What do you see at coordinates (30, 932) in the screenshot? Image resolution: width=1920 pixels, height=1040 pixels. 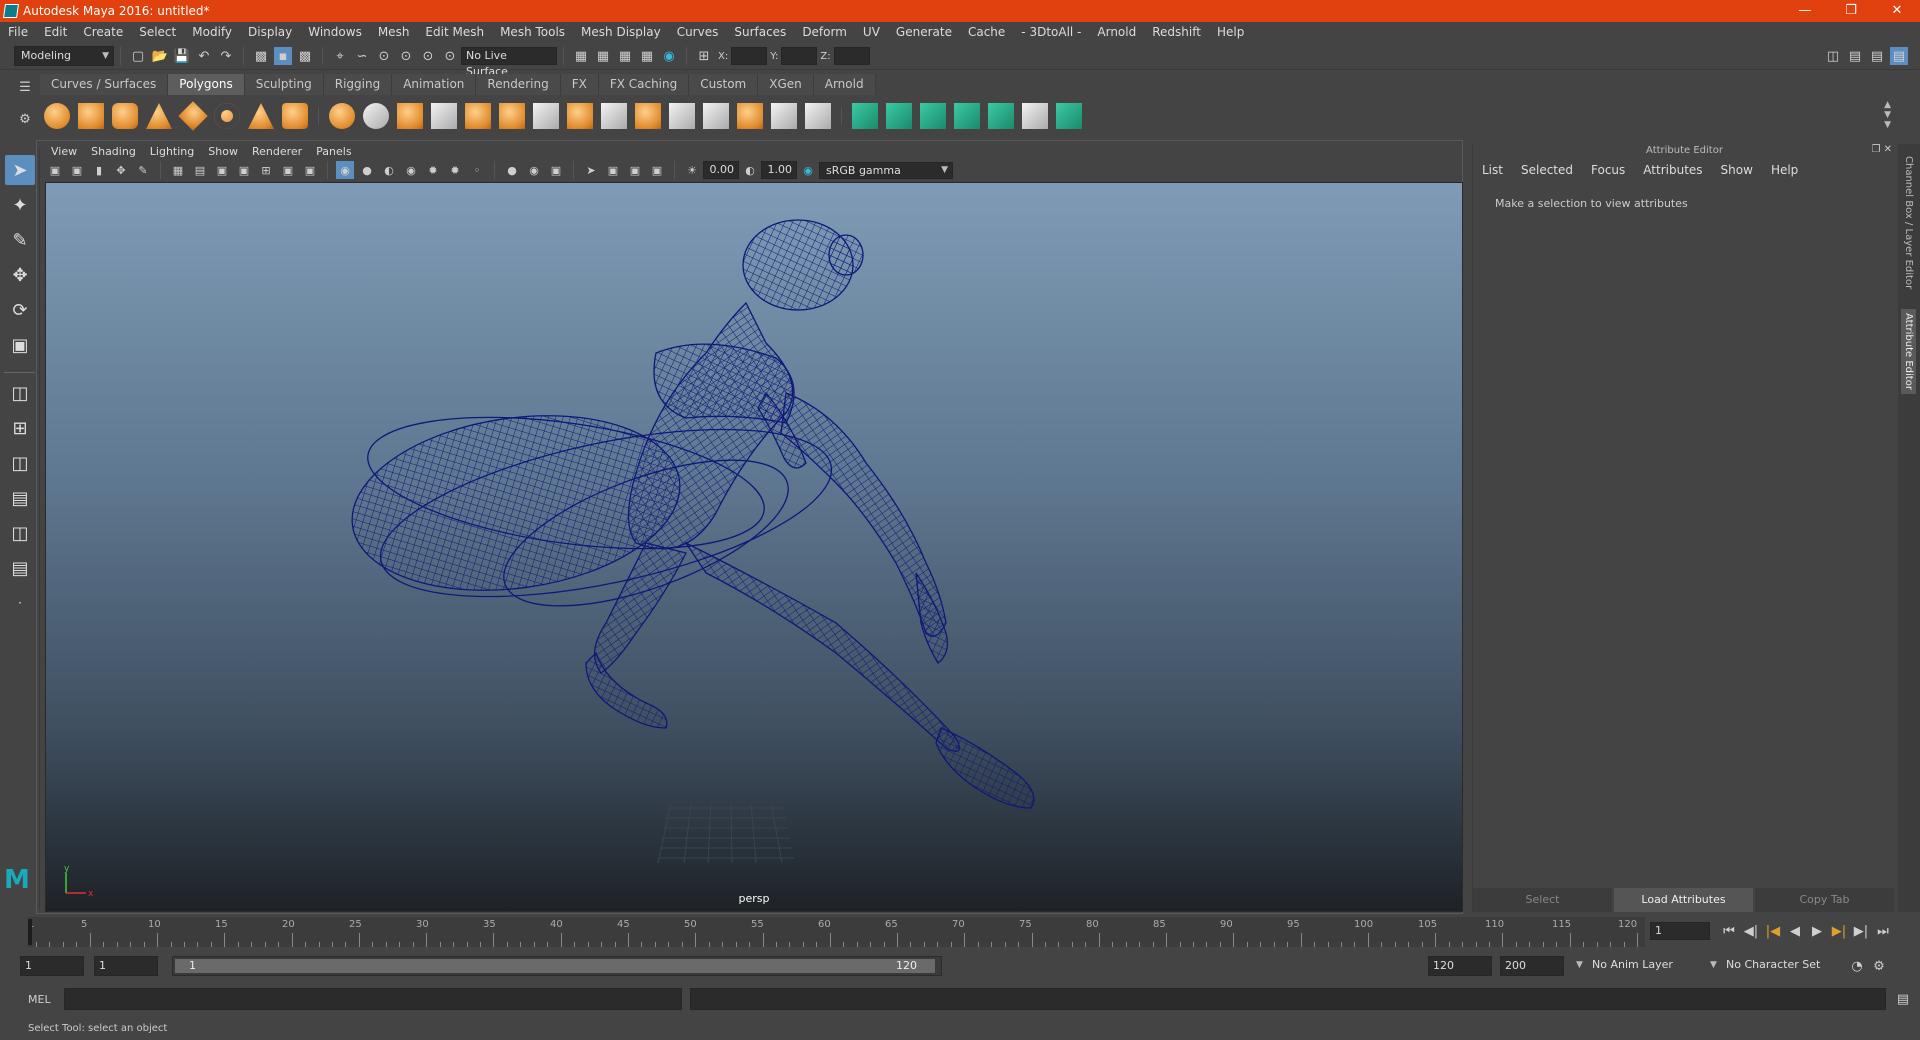 I see `current-frame-marker` at bounding box center [30, 932].